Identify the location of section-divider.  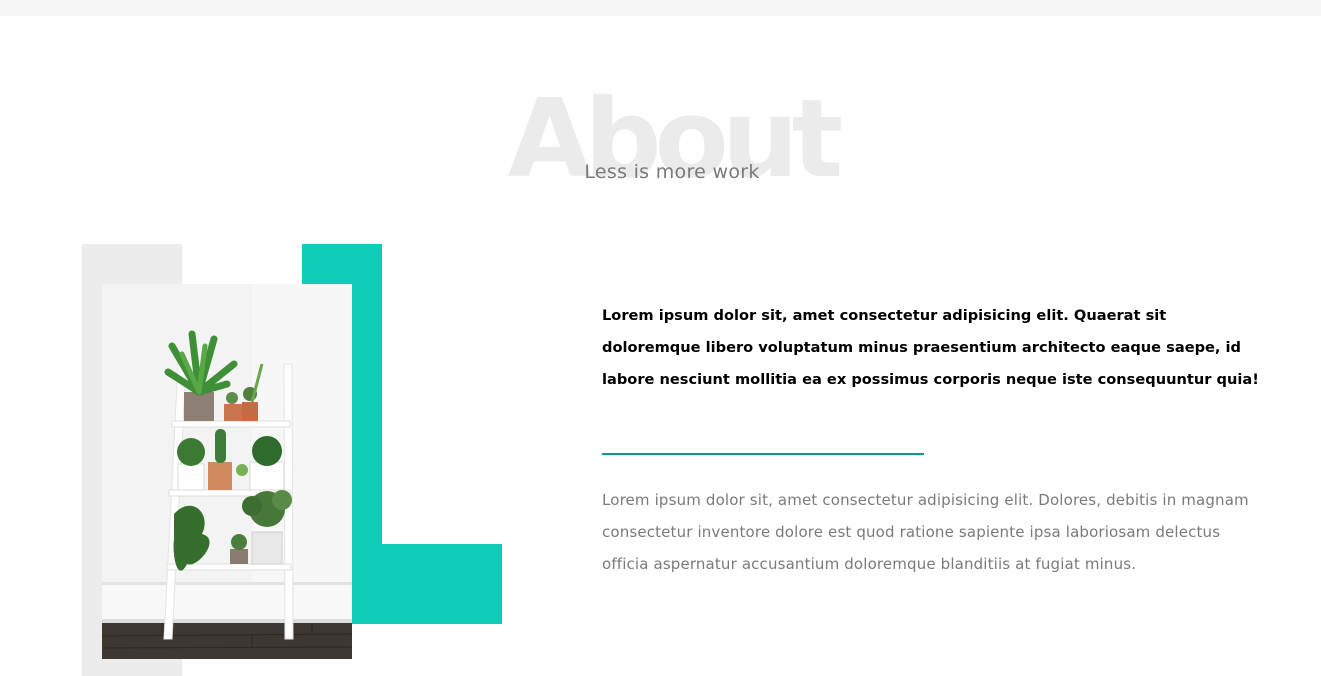
(763, 454).